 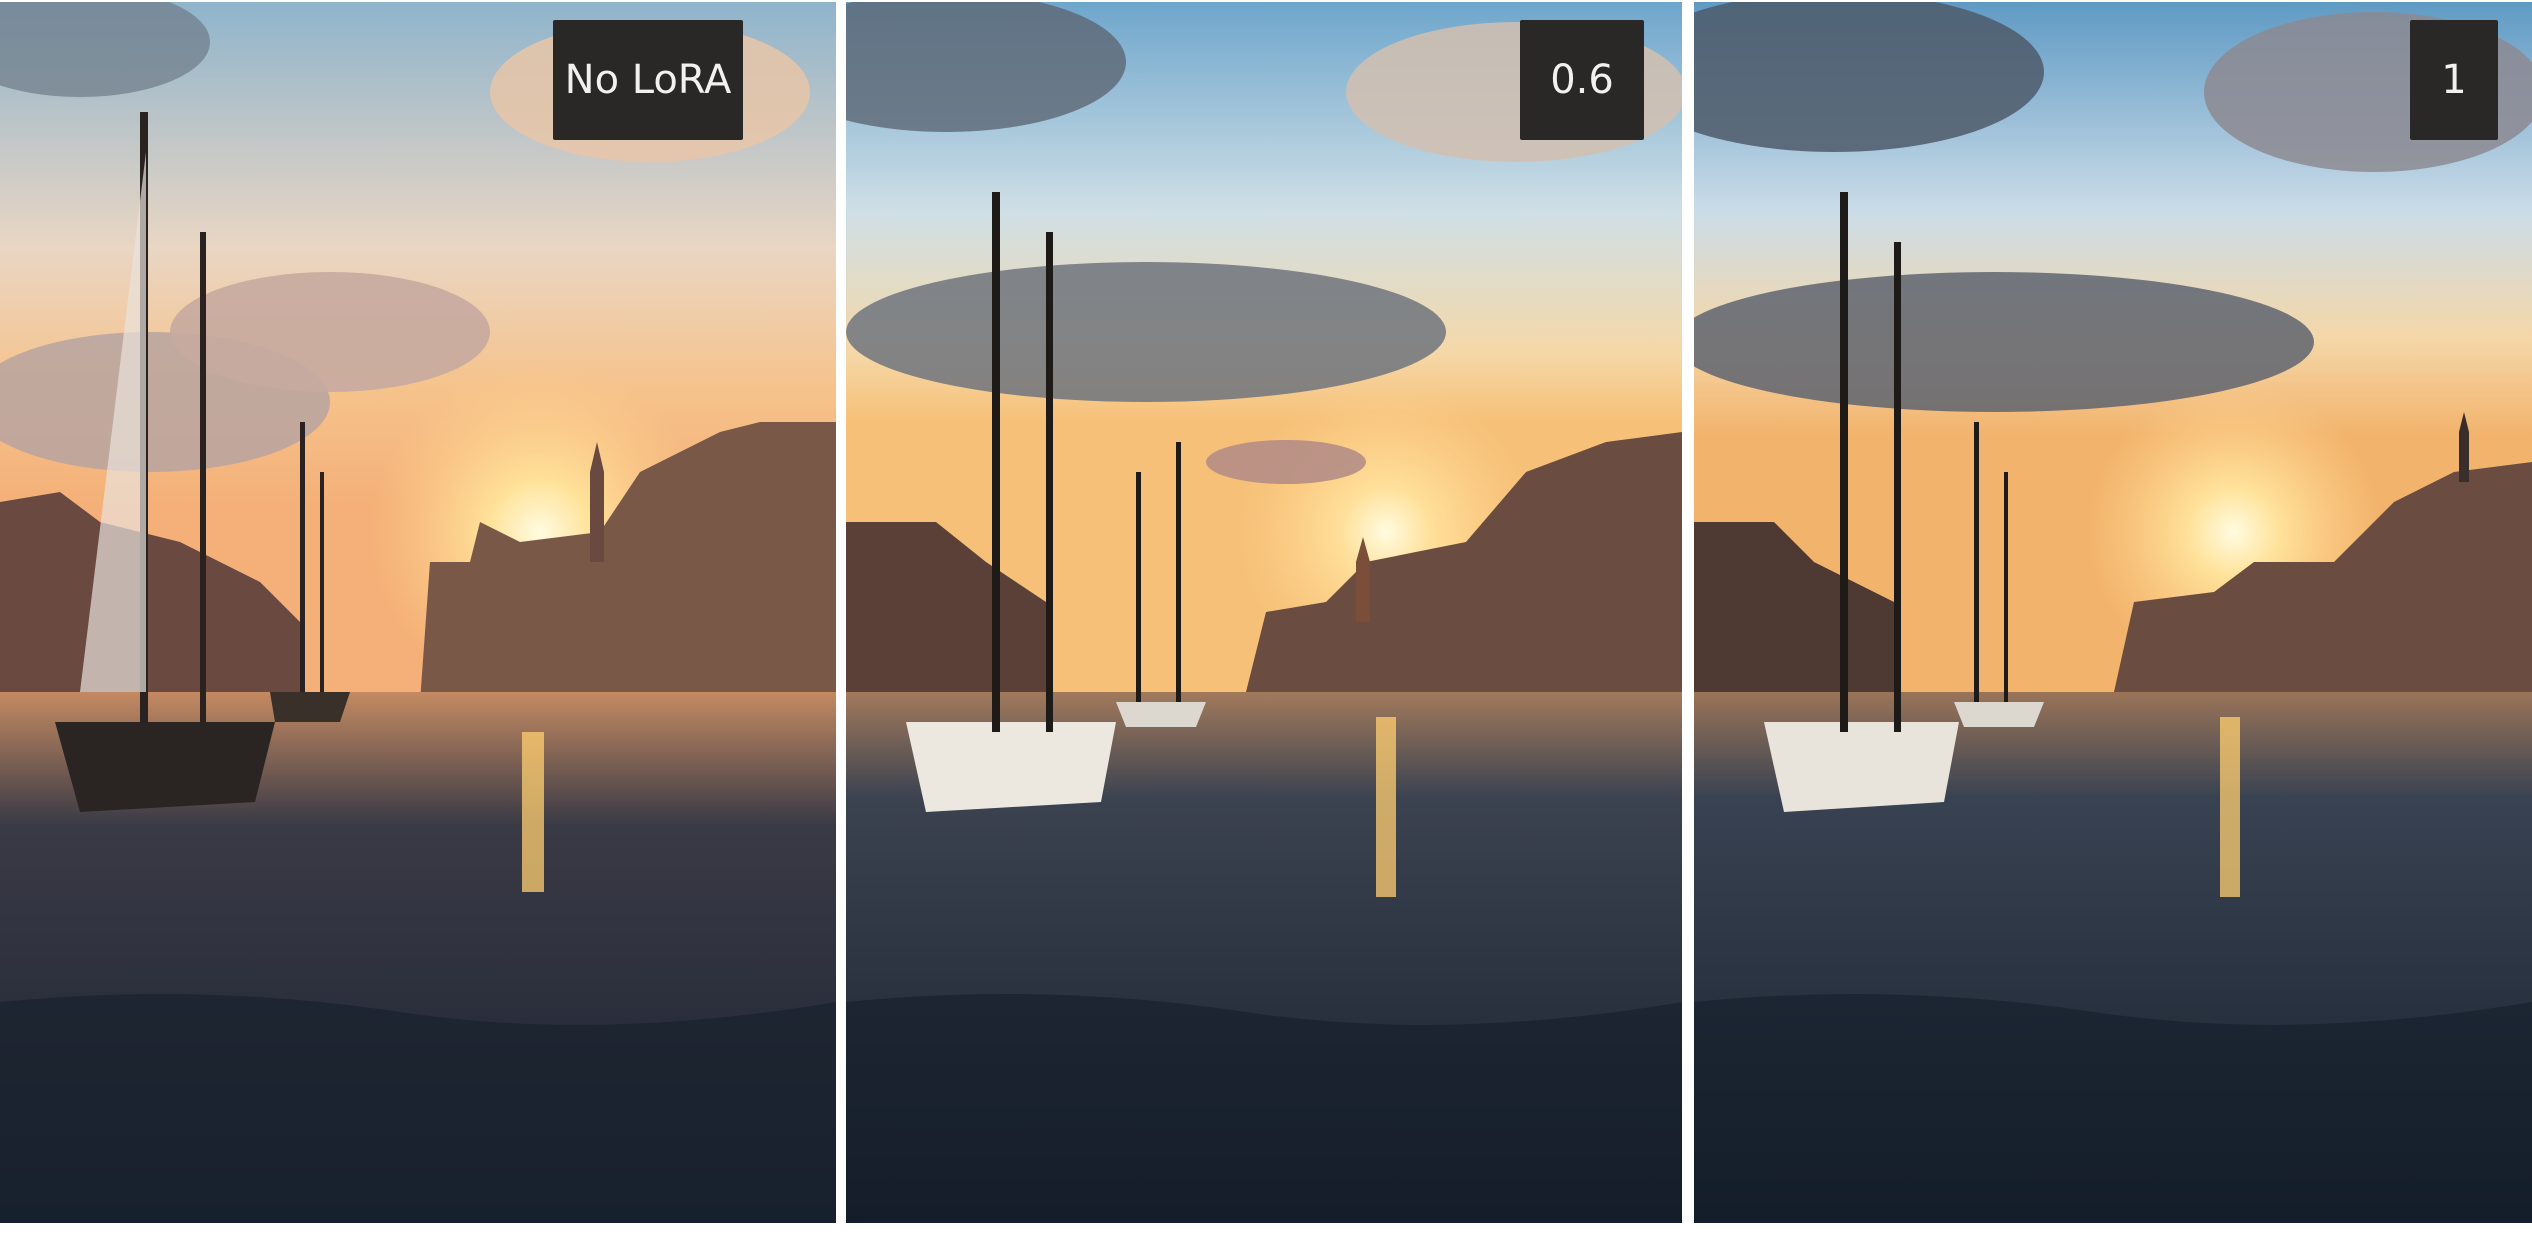 I want to click on label-0-6: 0.6, so click(x=1582, y=80).